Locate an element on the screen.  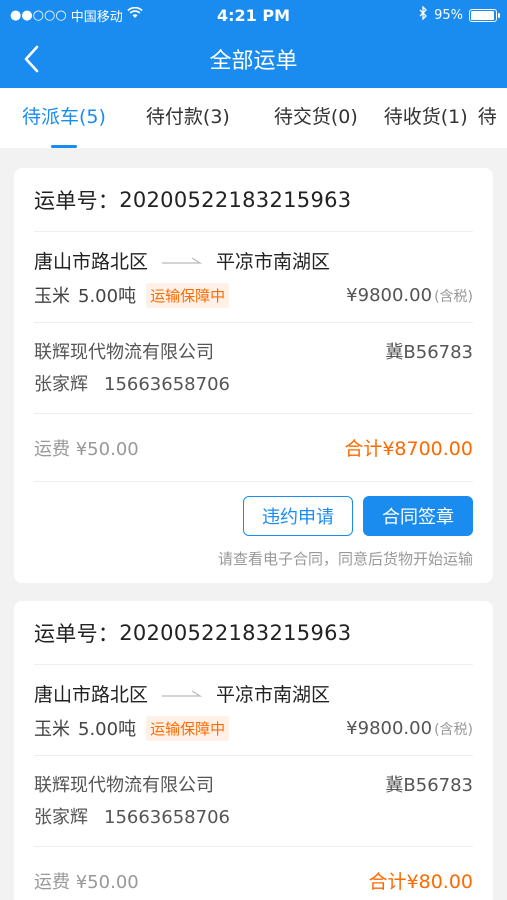
battery-fill is located at coordinates (482, 15).